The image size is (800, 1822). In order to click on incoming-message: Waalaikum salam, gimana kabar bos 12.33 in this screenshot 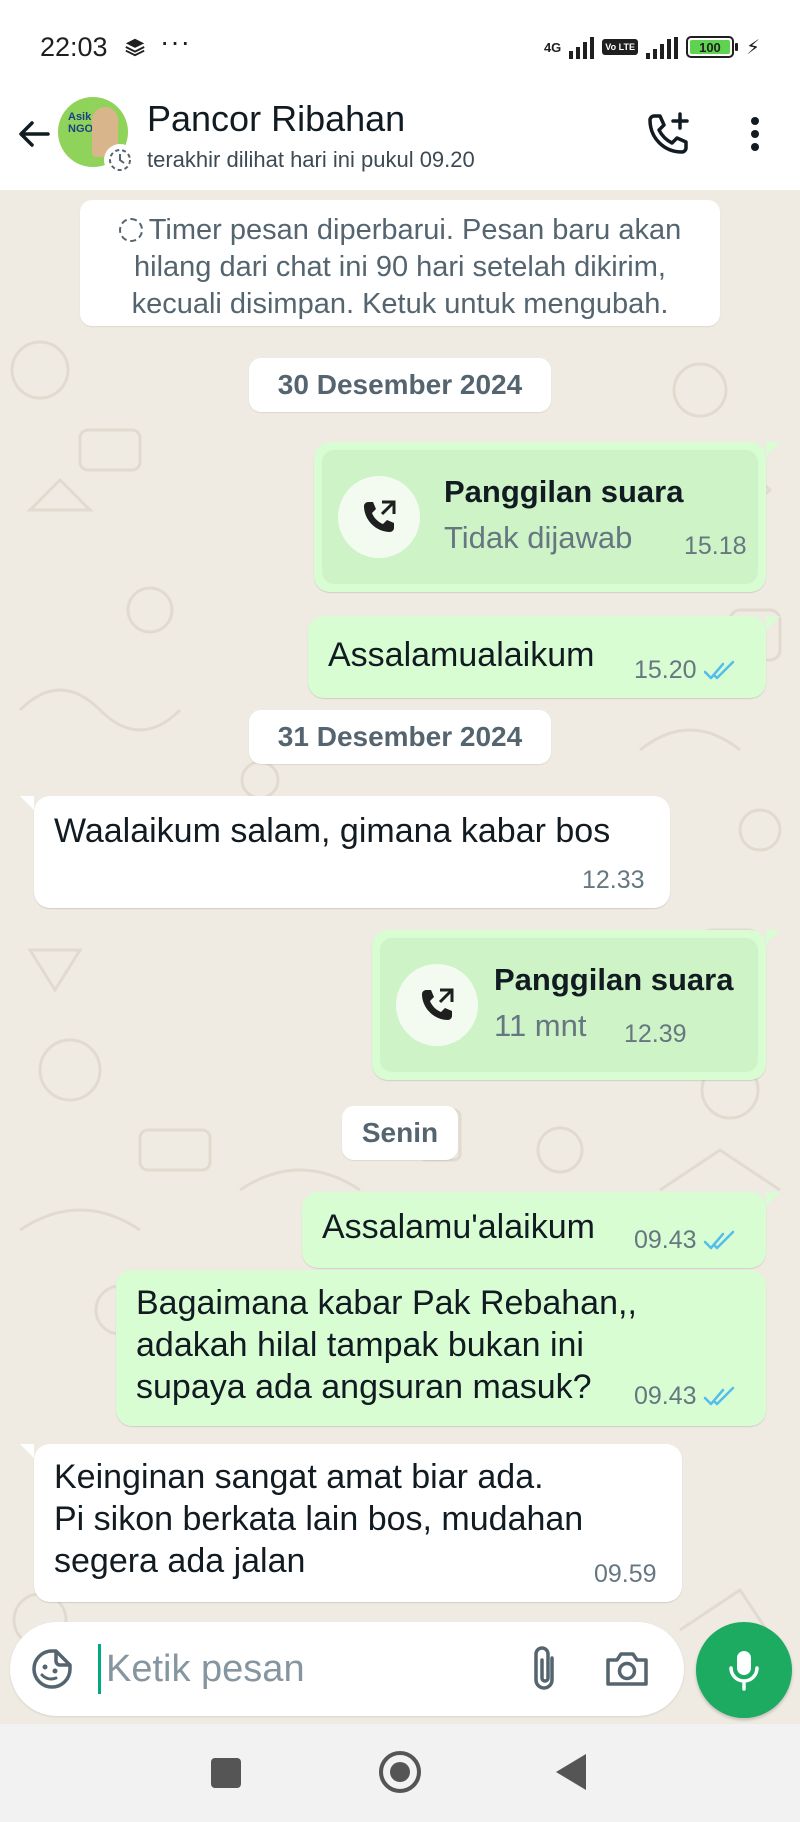, I will do `click(352, 852)`.